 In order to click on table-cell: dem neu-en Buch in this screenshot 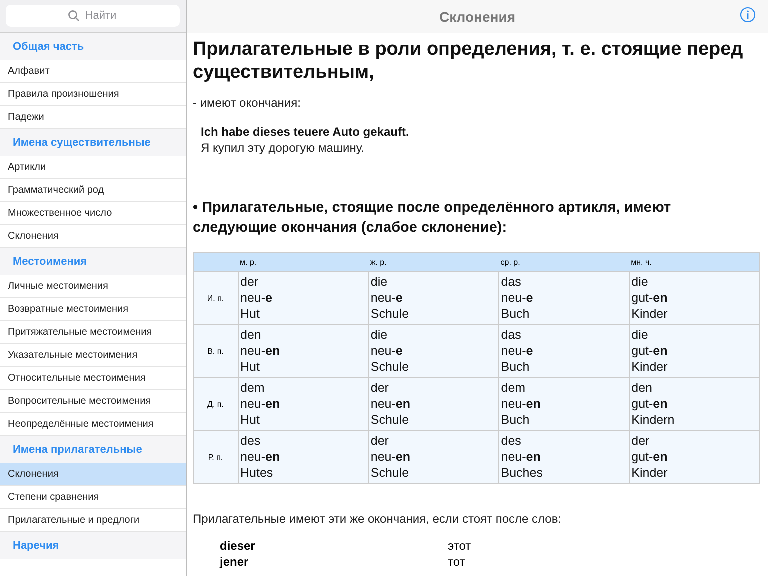, I will do `click(564, 404)`.